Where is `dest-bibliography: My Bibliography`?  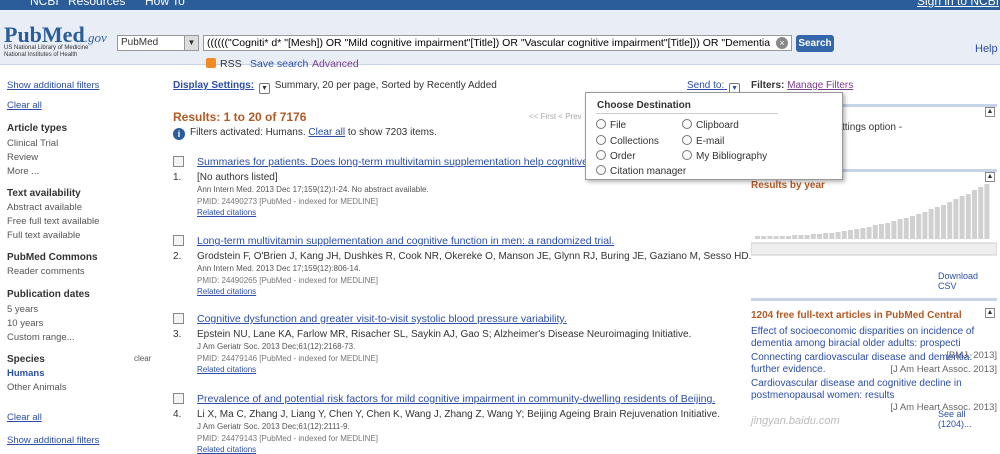
dest-bibliography: My Bibliography is located at coordinates (724, 156).